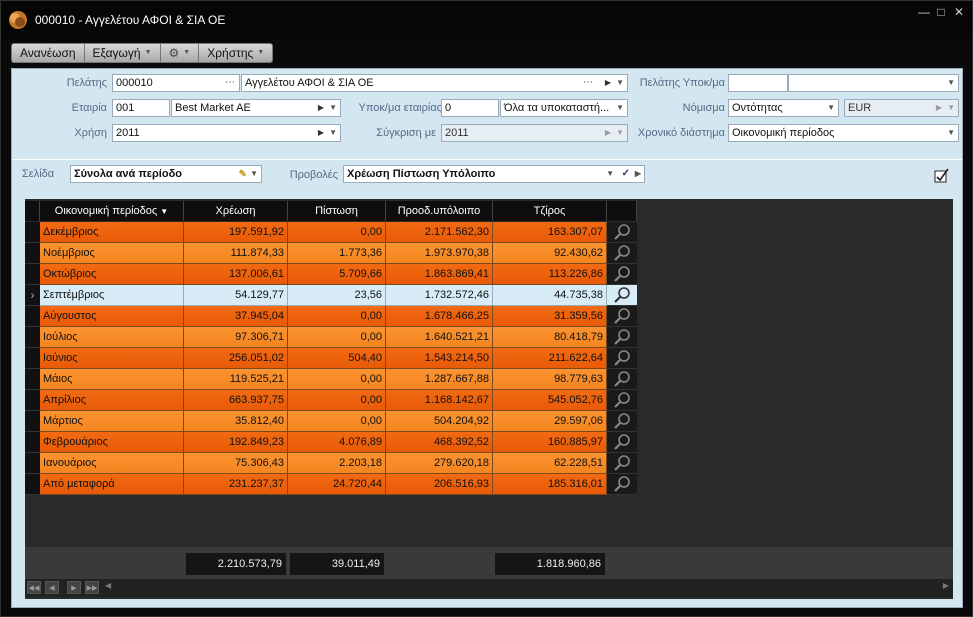 The image size is (973, 617). Describe the element at coordinates (550, 232) in the screenshot. I see `table-cell: 163.307,07` at that location.